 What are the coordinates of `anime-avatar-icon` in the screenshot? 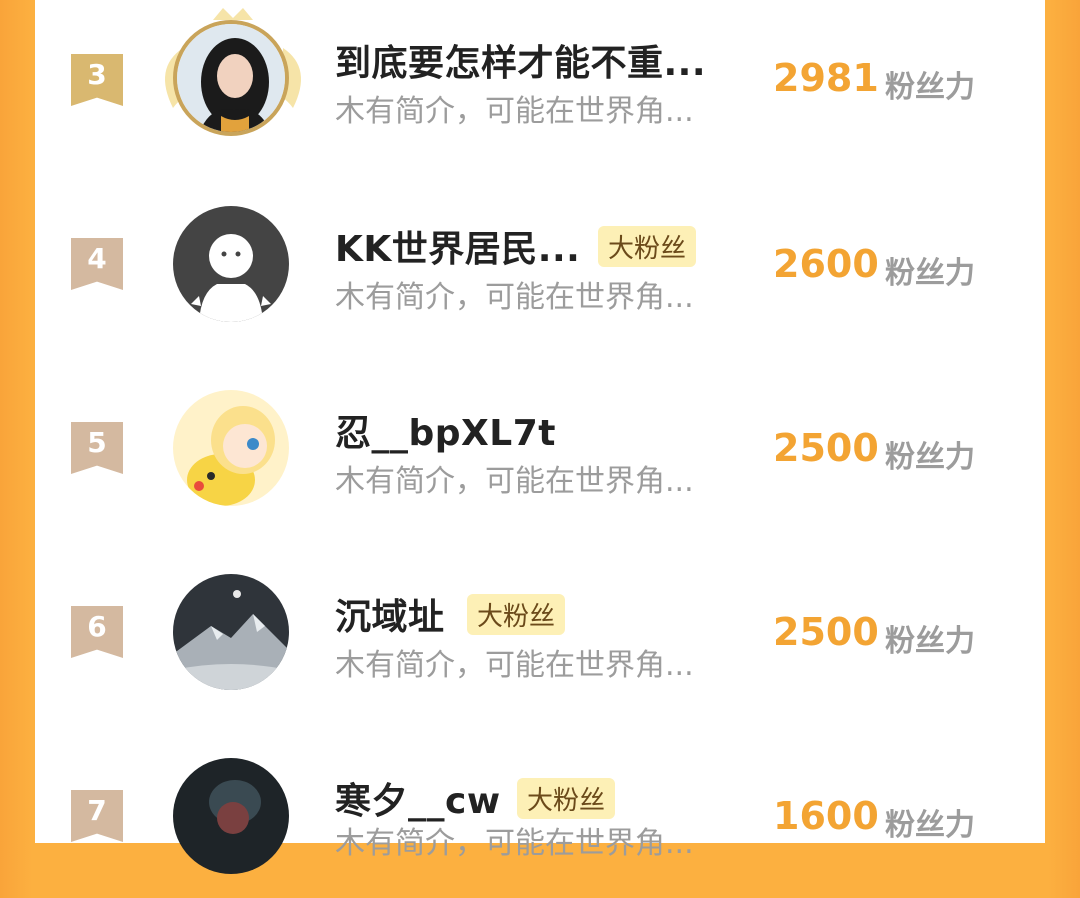 It's located at (231, 448).